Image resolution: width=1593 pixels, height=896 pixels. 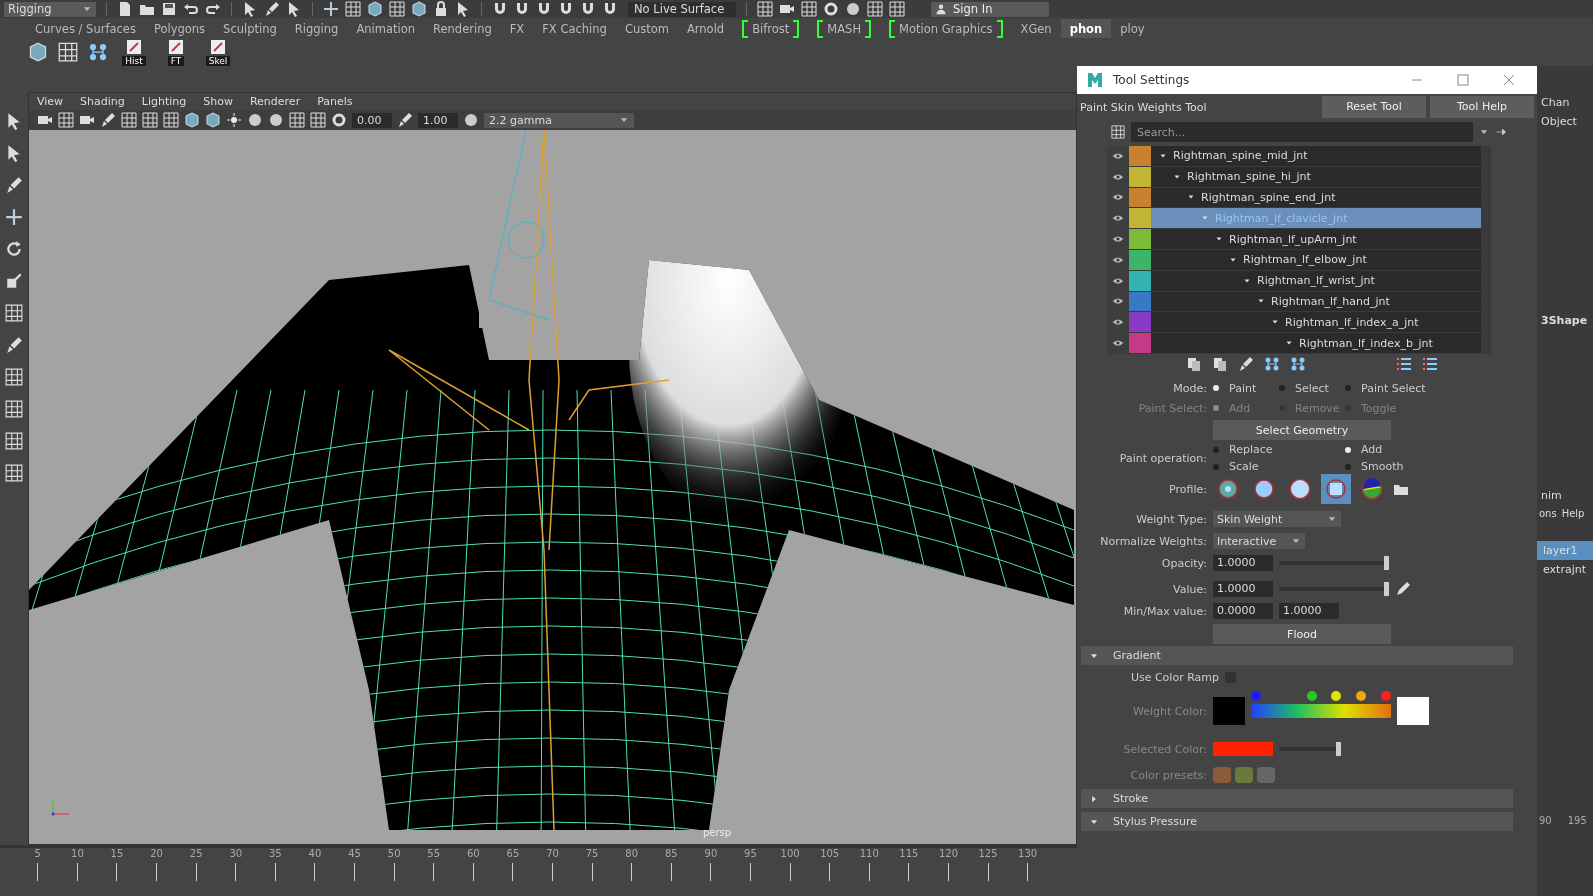 What do you see at coordinates (1403, 589) in the screenshot?
I see `eyedropper-icon` at bounding box center [1403, 589].